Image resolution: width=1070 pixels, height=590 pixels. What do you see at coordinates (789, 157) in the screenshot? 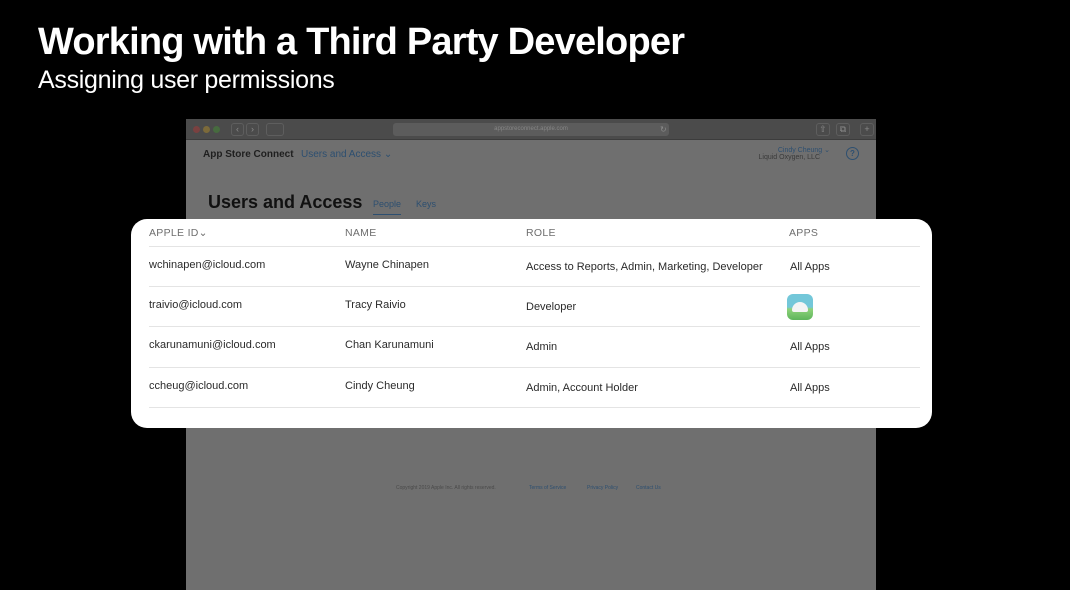
I see `account-organization: Liquid Oxygen, LLC` at bounding box center [789, 157].